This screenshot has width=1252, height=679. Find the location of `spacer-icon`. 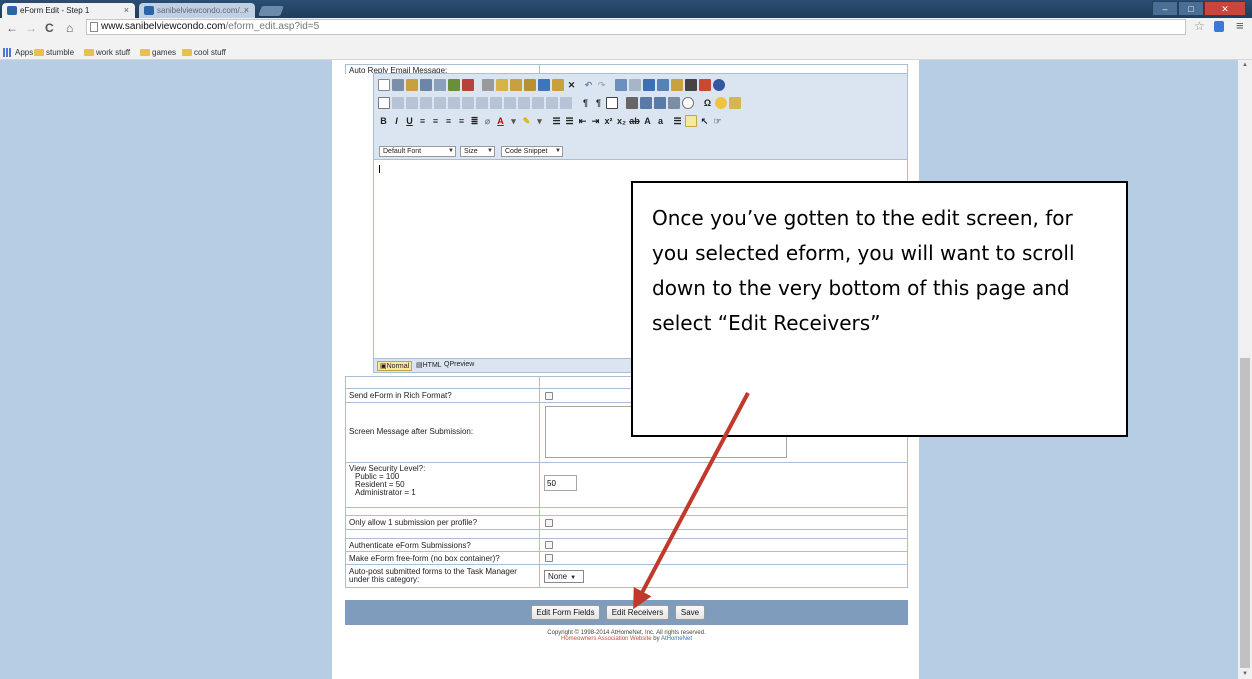

spacer-icon is located at coordinates (566, 103).